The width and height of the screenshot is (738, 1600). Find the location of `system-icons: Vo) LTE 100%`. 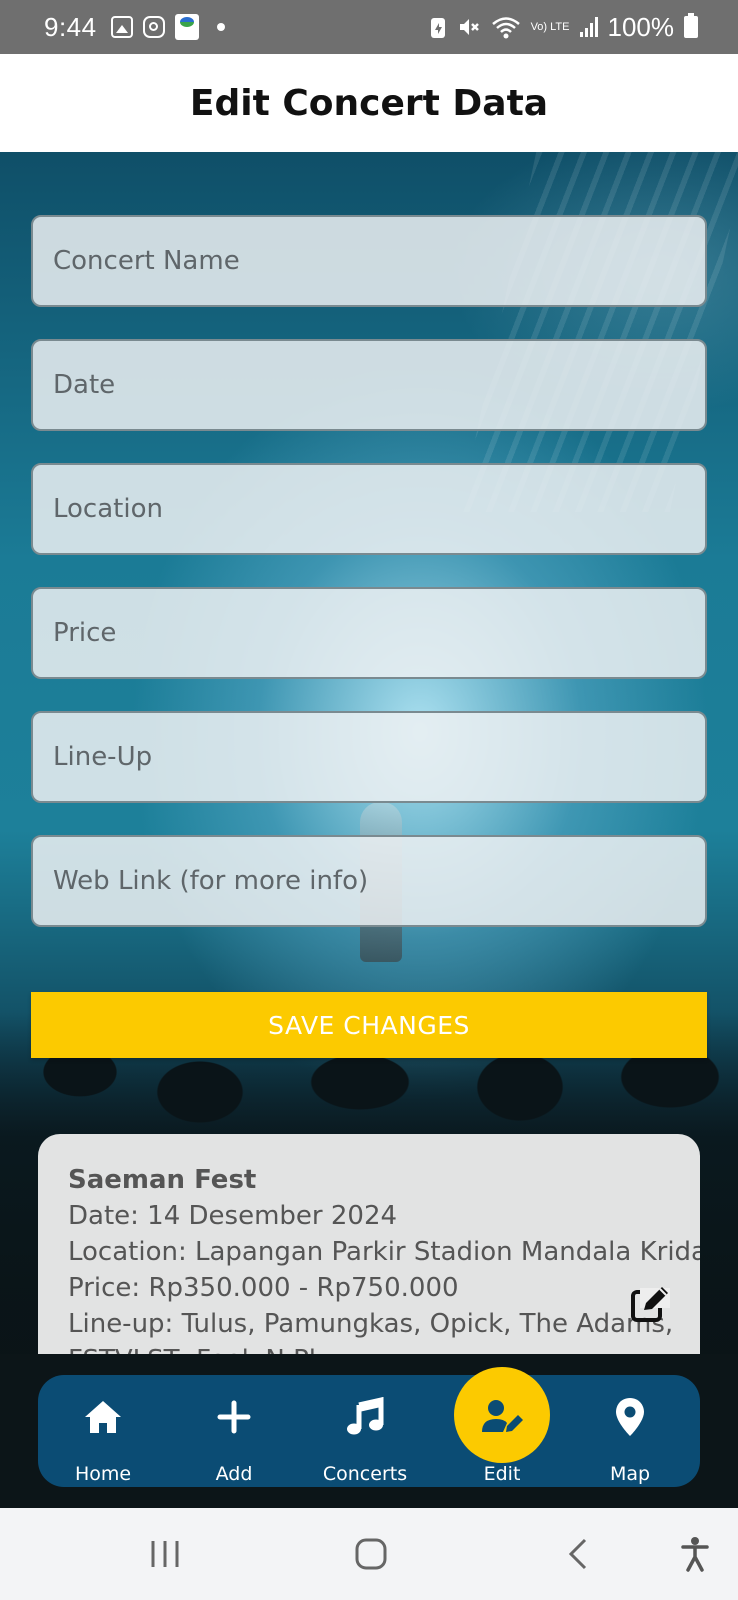

system-icons: Vo) LTE 100% is located at coordinates (563, 27).